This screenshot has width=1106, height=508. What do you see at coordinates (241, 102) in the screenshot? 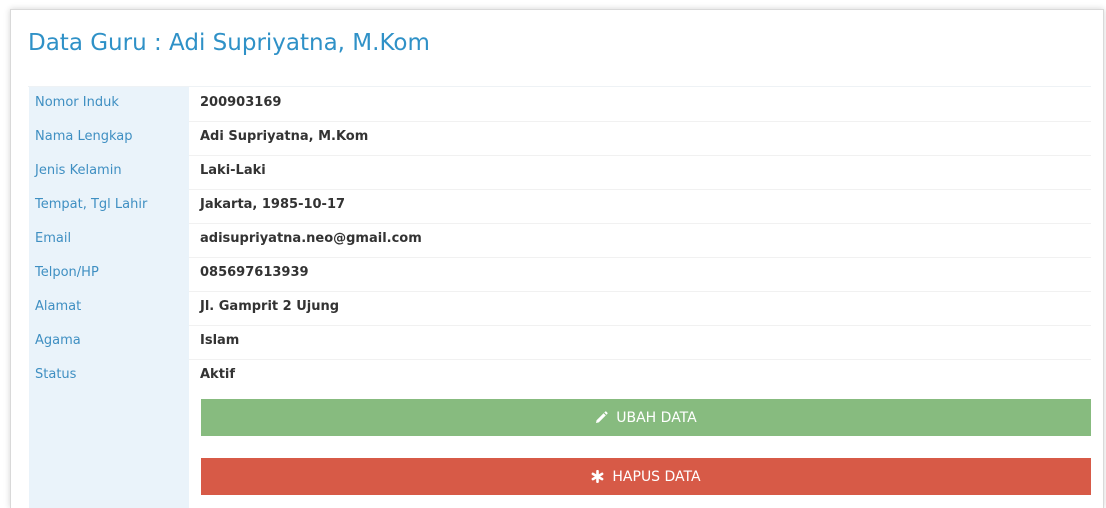
I see `field-value: 200903169` at bounding box center [241, 102].